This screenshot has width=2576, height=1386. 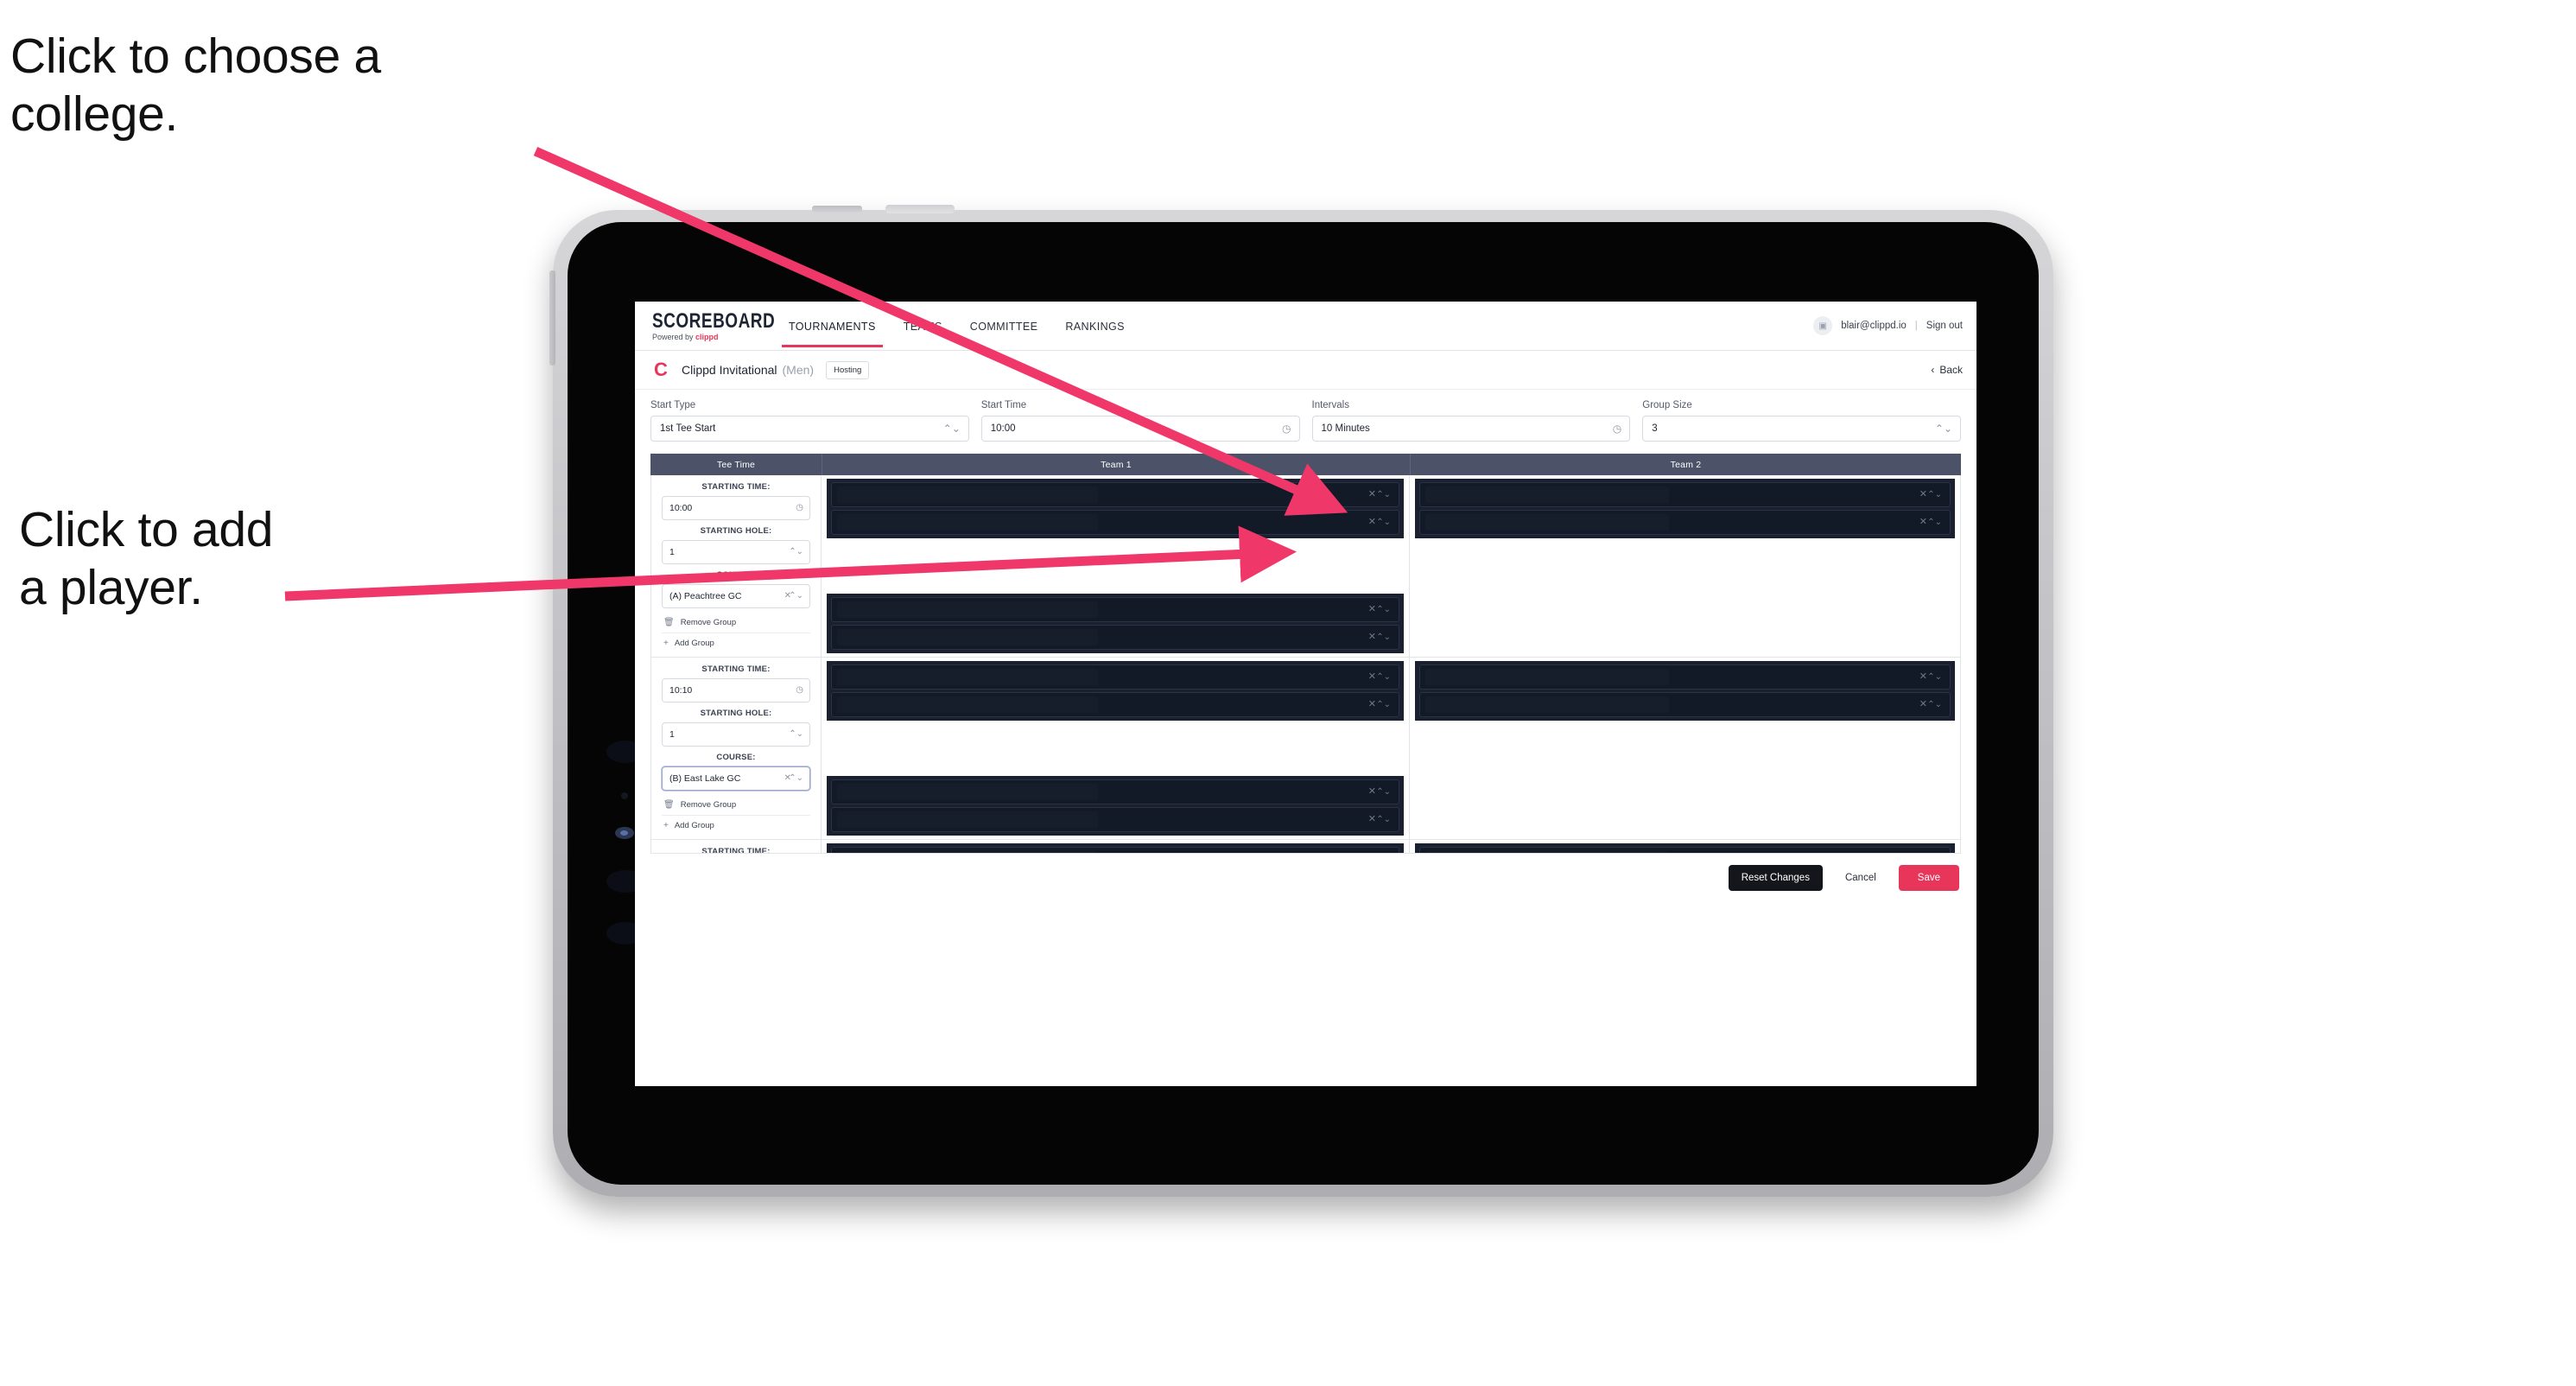 What do you see at coordinates (729, 370) in the screenshot?
I see `tournament-name: Clippd Invitational` at bounding box center [729, 370].